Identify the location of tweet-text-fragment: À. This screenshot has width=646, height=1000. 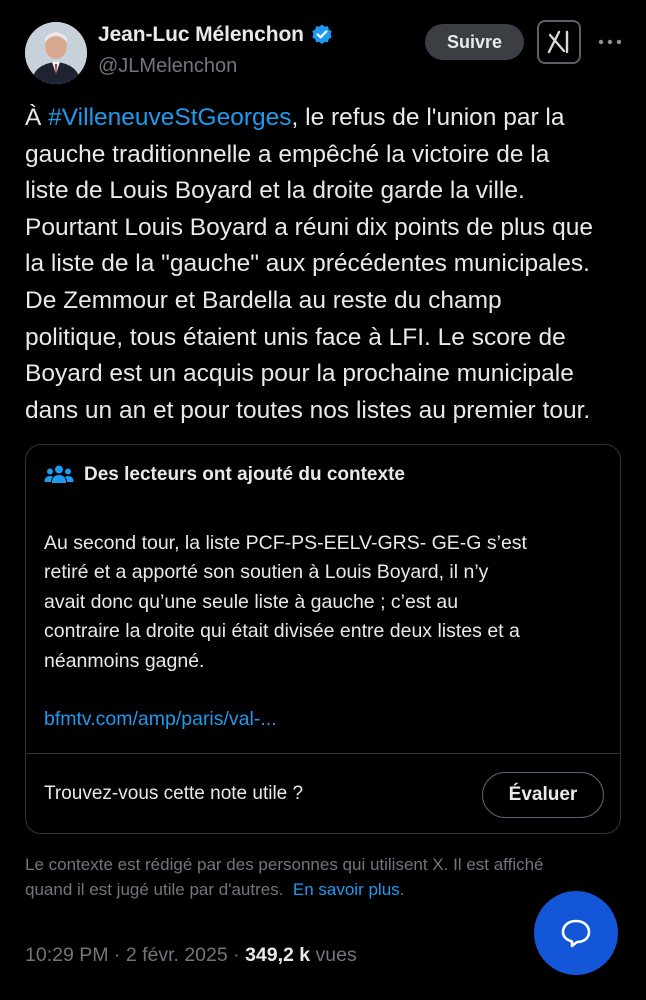
(37, 117).